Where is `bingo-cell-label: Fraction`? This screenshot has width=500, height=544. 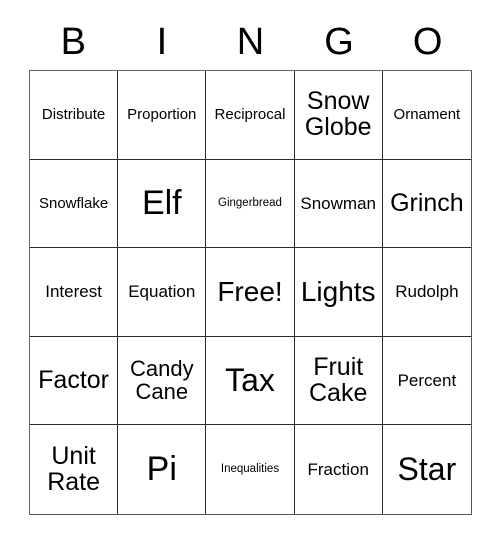 bingo-cell-label: Fraction is located at coordinates (338, 470).